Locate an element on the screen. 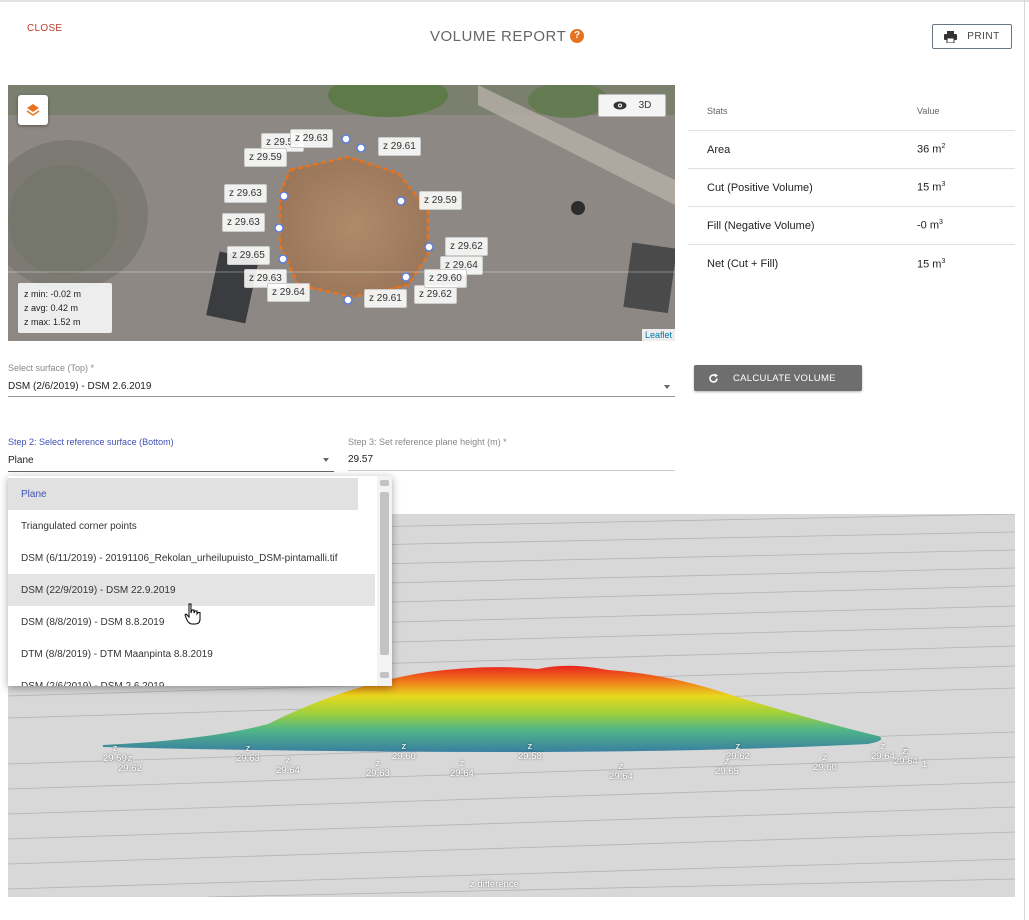 The width and height of the screenshot is (1029, 920). stat-value: 36 m2 is located at coordinates (931, 149).